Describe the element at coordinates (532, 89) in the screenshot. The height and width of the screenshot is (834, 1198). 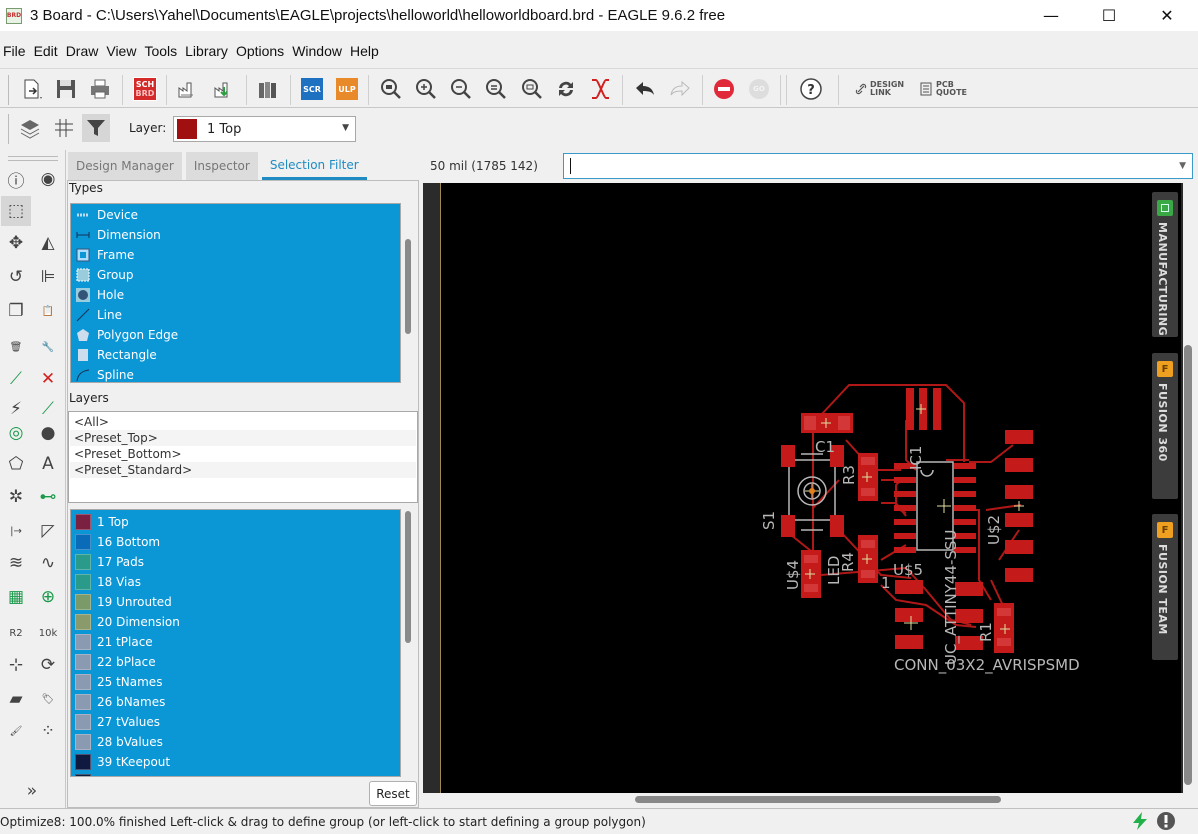
I see `zoom-window-button` at that location.